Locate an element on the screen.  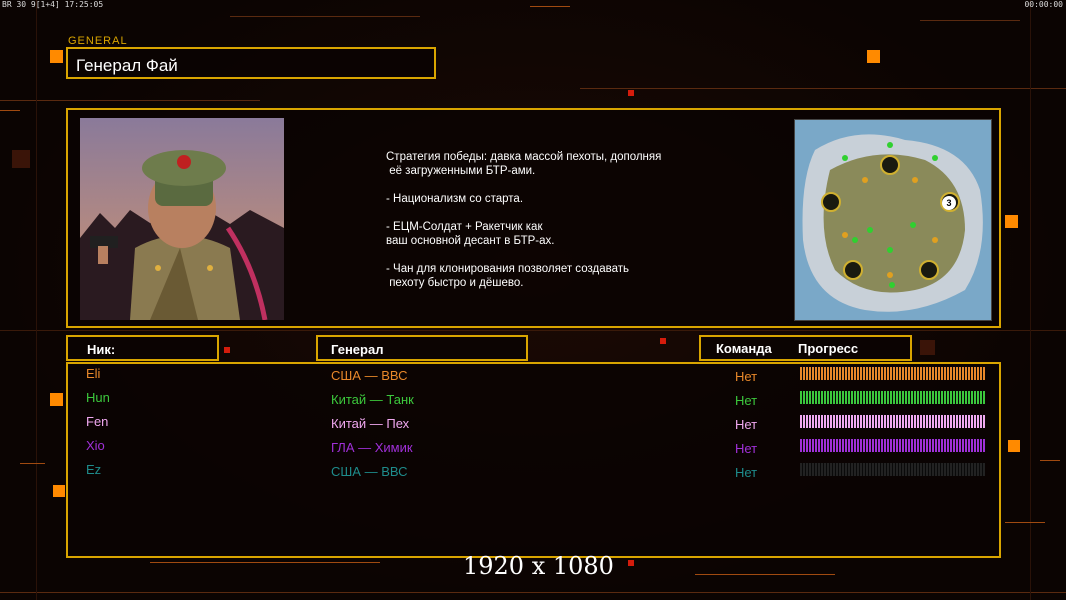
player-nick: Xio is located at coordinates (95, 445).